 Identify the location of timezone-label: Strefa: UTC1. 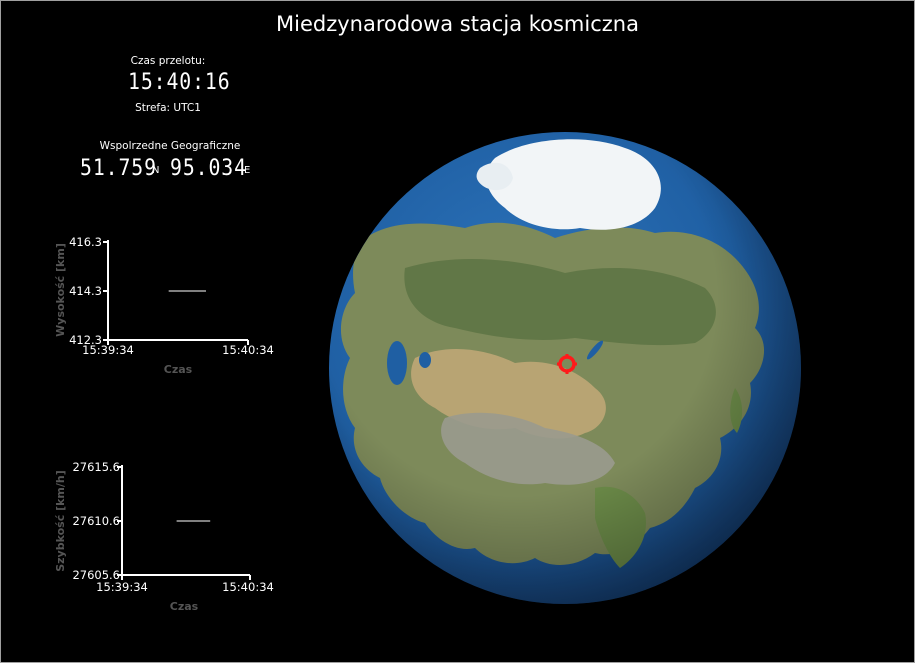
(168, 108).